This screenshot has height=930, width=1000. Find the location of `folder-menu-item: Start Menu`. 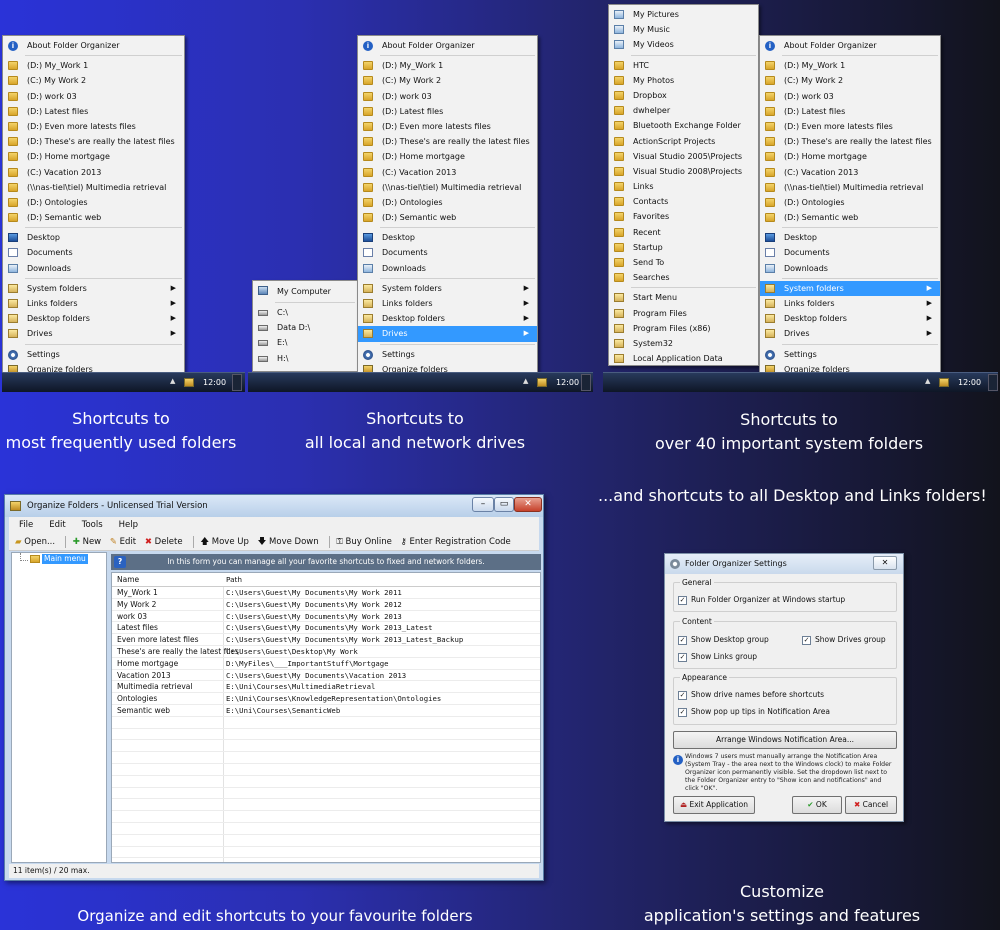

folder-menu-item: Start Menu is located at coordinates (683, 297).